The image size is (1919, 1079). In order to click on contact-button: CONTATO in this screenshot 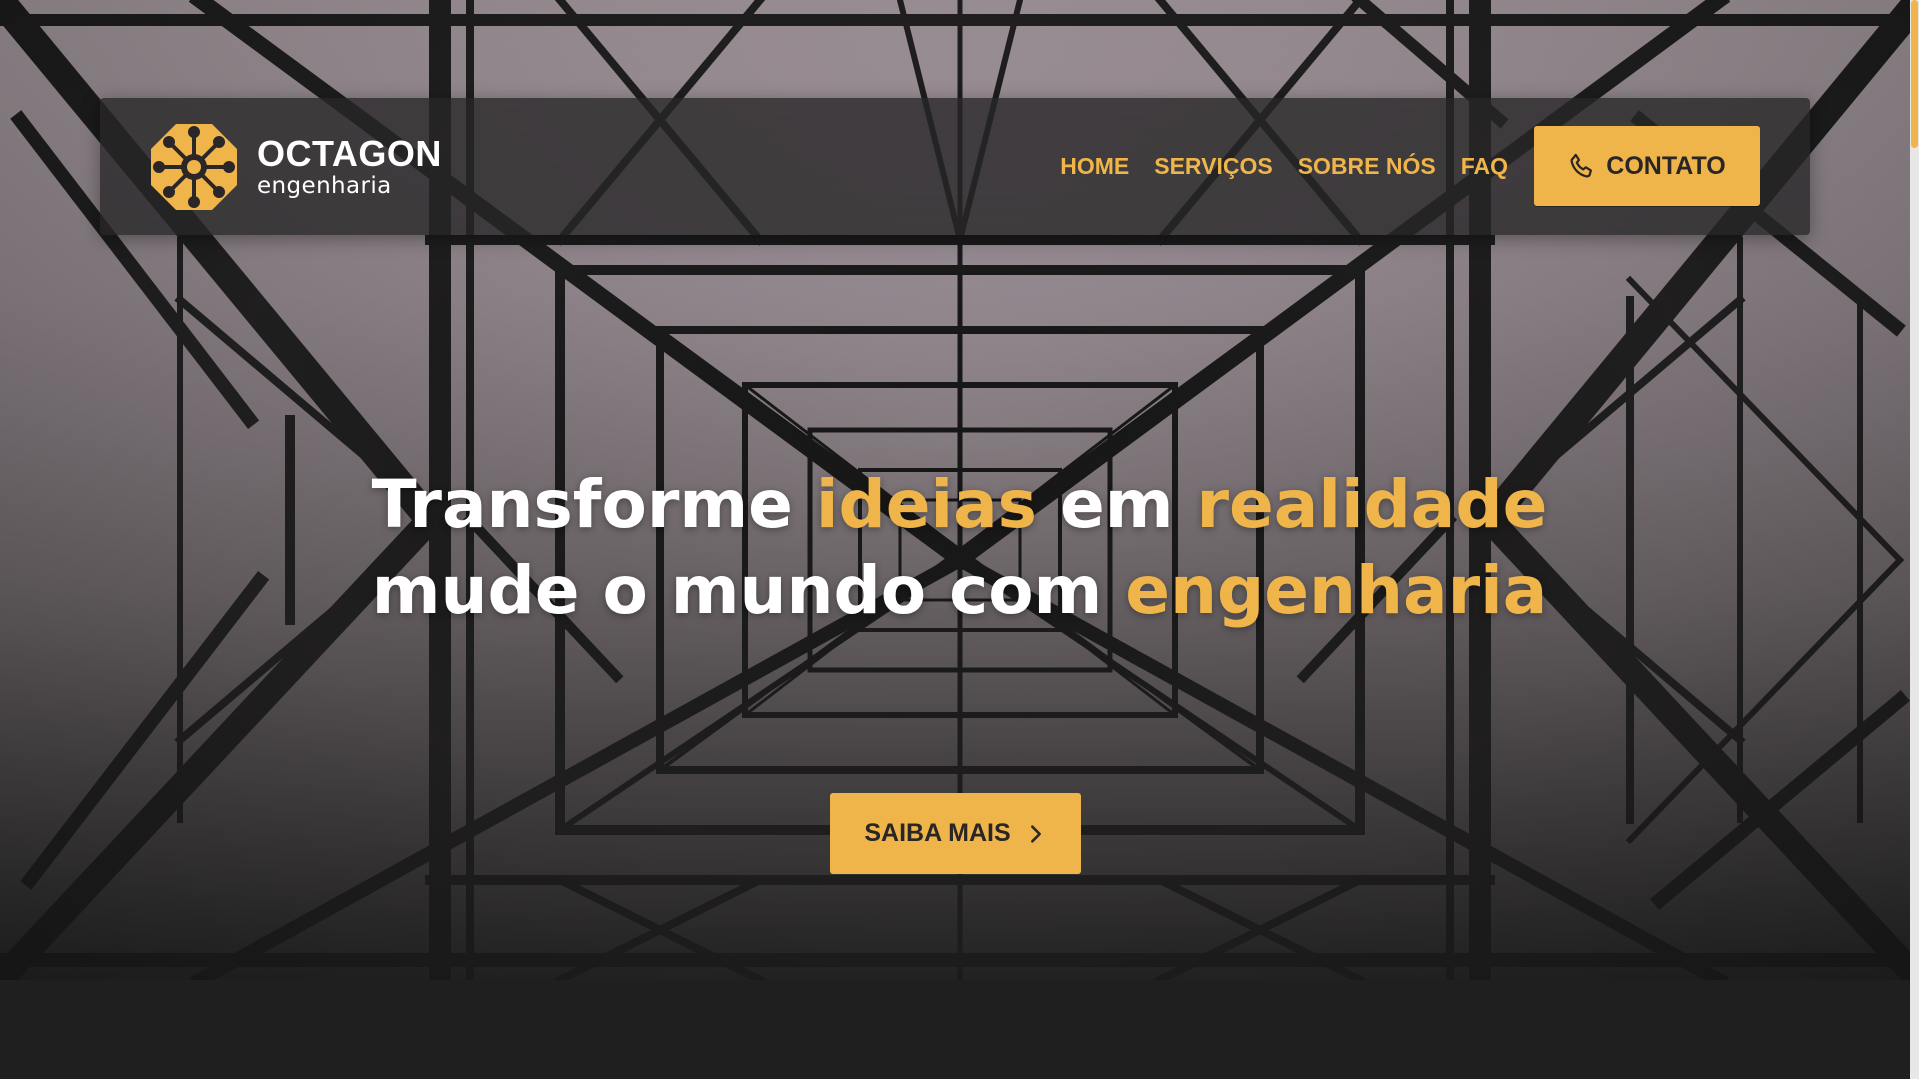, I will do `click(1647, 166)`.